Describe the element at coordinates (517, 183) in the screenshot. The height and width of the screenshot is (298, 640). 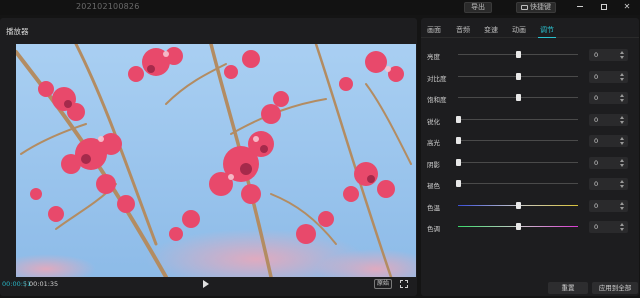
I see `fade-slider` at that location.